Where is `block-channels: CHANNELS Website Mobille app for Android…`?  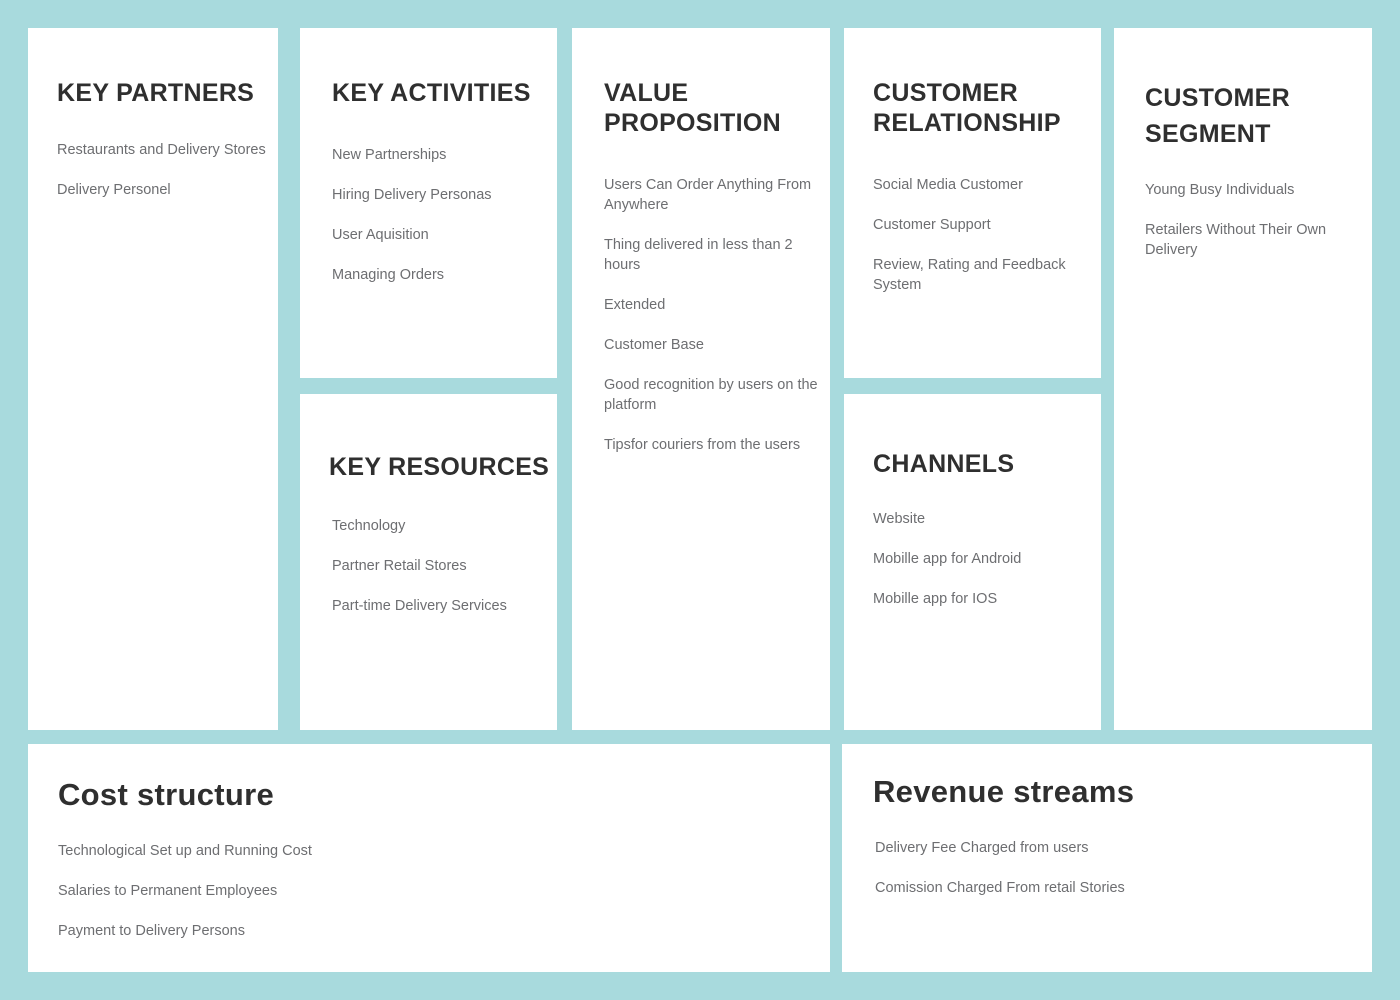 block-channels: CHANNELS Website Mobille app for Android… is located at coordinates (972, 562).